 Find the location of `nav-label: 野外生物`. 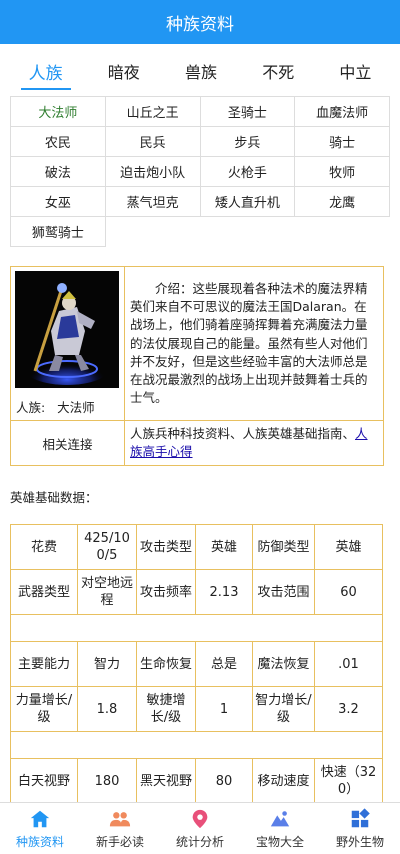

nav-label: 野外生物 is located at coordinates (359, 842).